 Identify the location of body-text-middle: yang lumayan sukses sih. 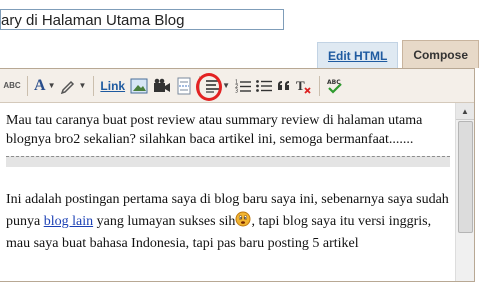
(164, 221).